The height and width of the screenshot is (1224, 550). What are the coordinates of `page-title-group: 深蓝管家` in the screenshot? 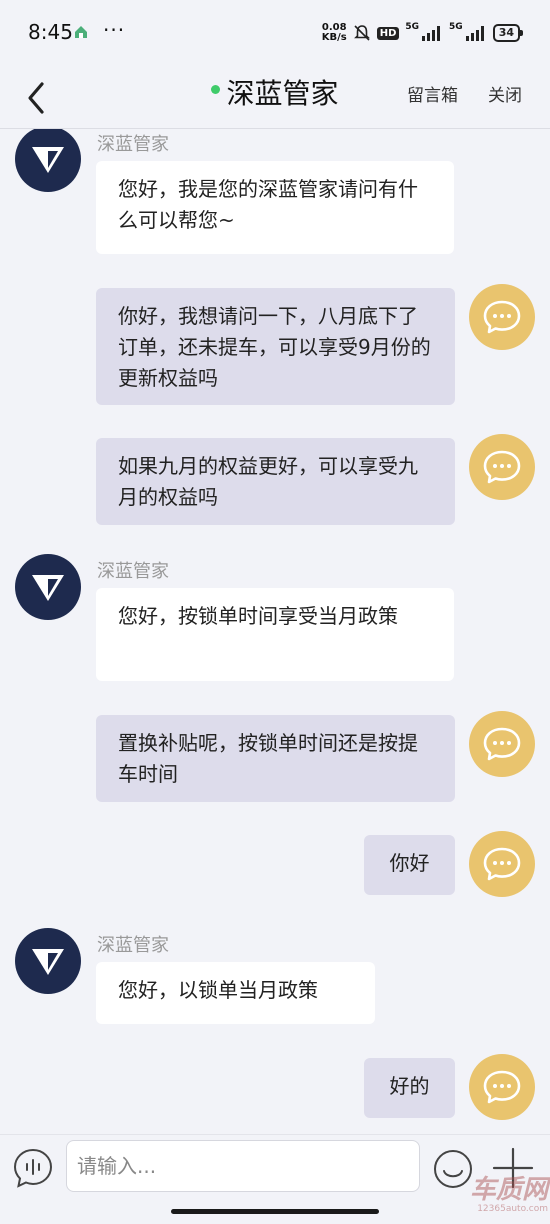 It's located at (275, 92).